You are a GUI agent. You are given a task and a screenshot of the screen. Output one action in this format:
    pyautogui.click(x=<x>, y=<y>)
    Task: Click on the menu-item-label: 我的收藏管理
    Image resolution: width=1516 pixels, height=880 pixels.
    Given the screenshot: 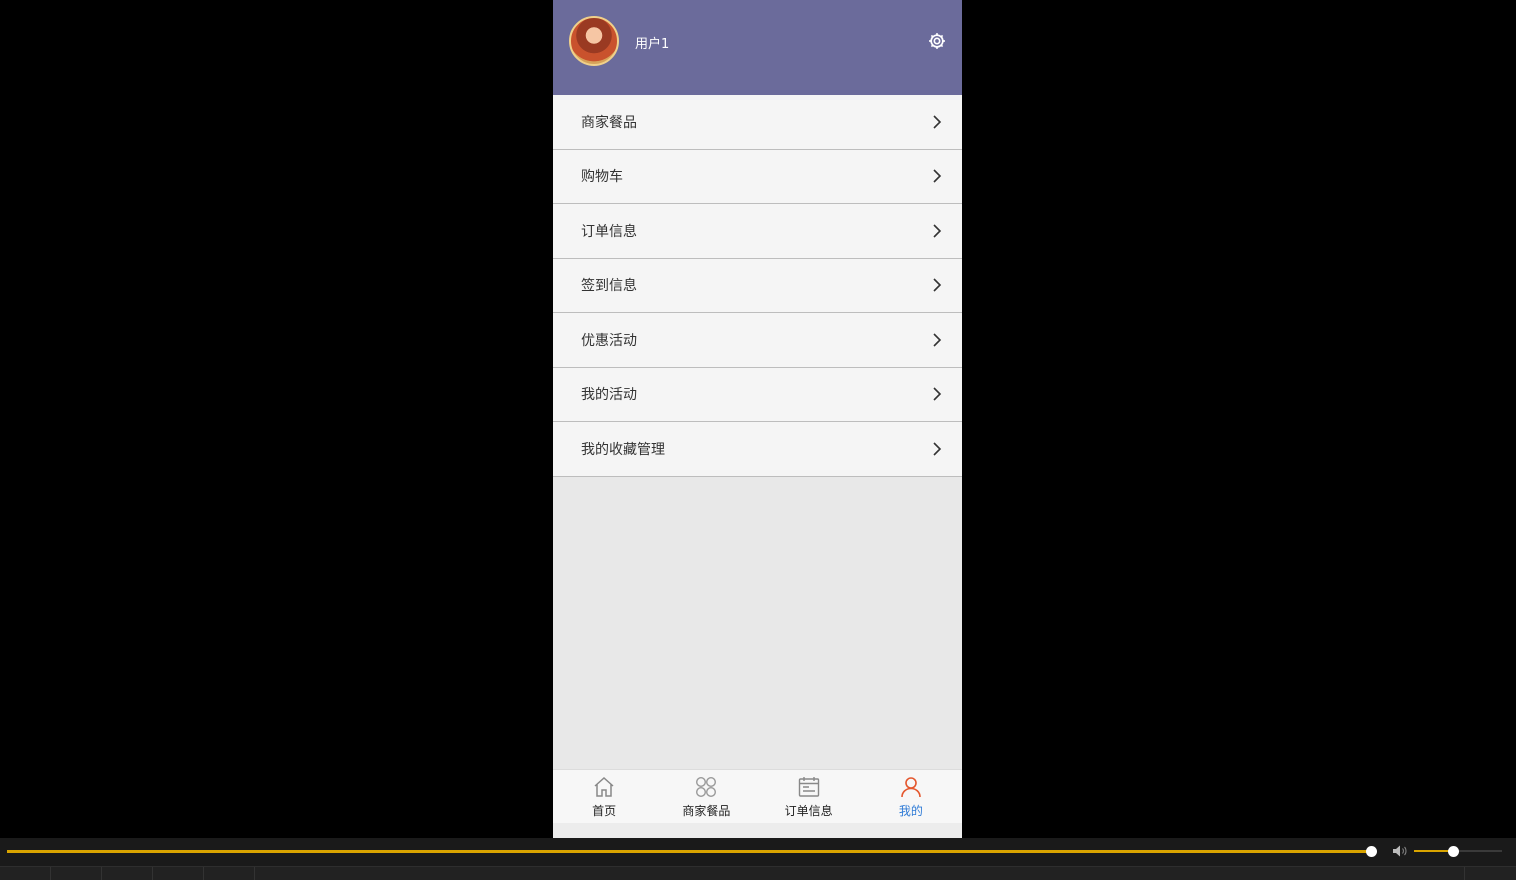 What is the action you would take?
    pyautogui.click(x=623, y=449)
    